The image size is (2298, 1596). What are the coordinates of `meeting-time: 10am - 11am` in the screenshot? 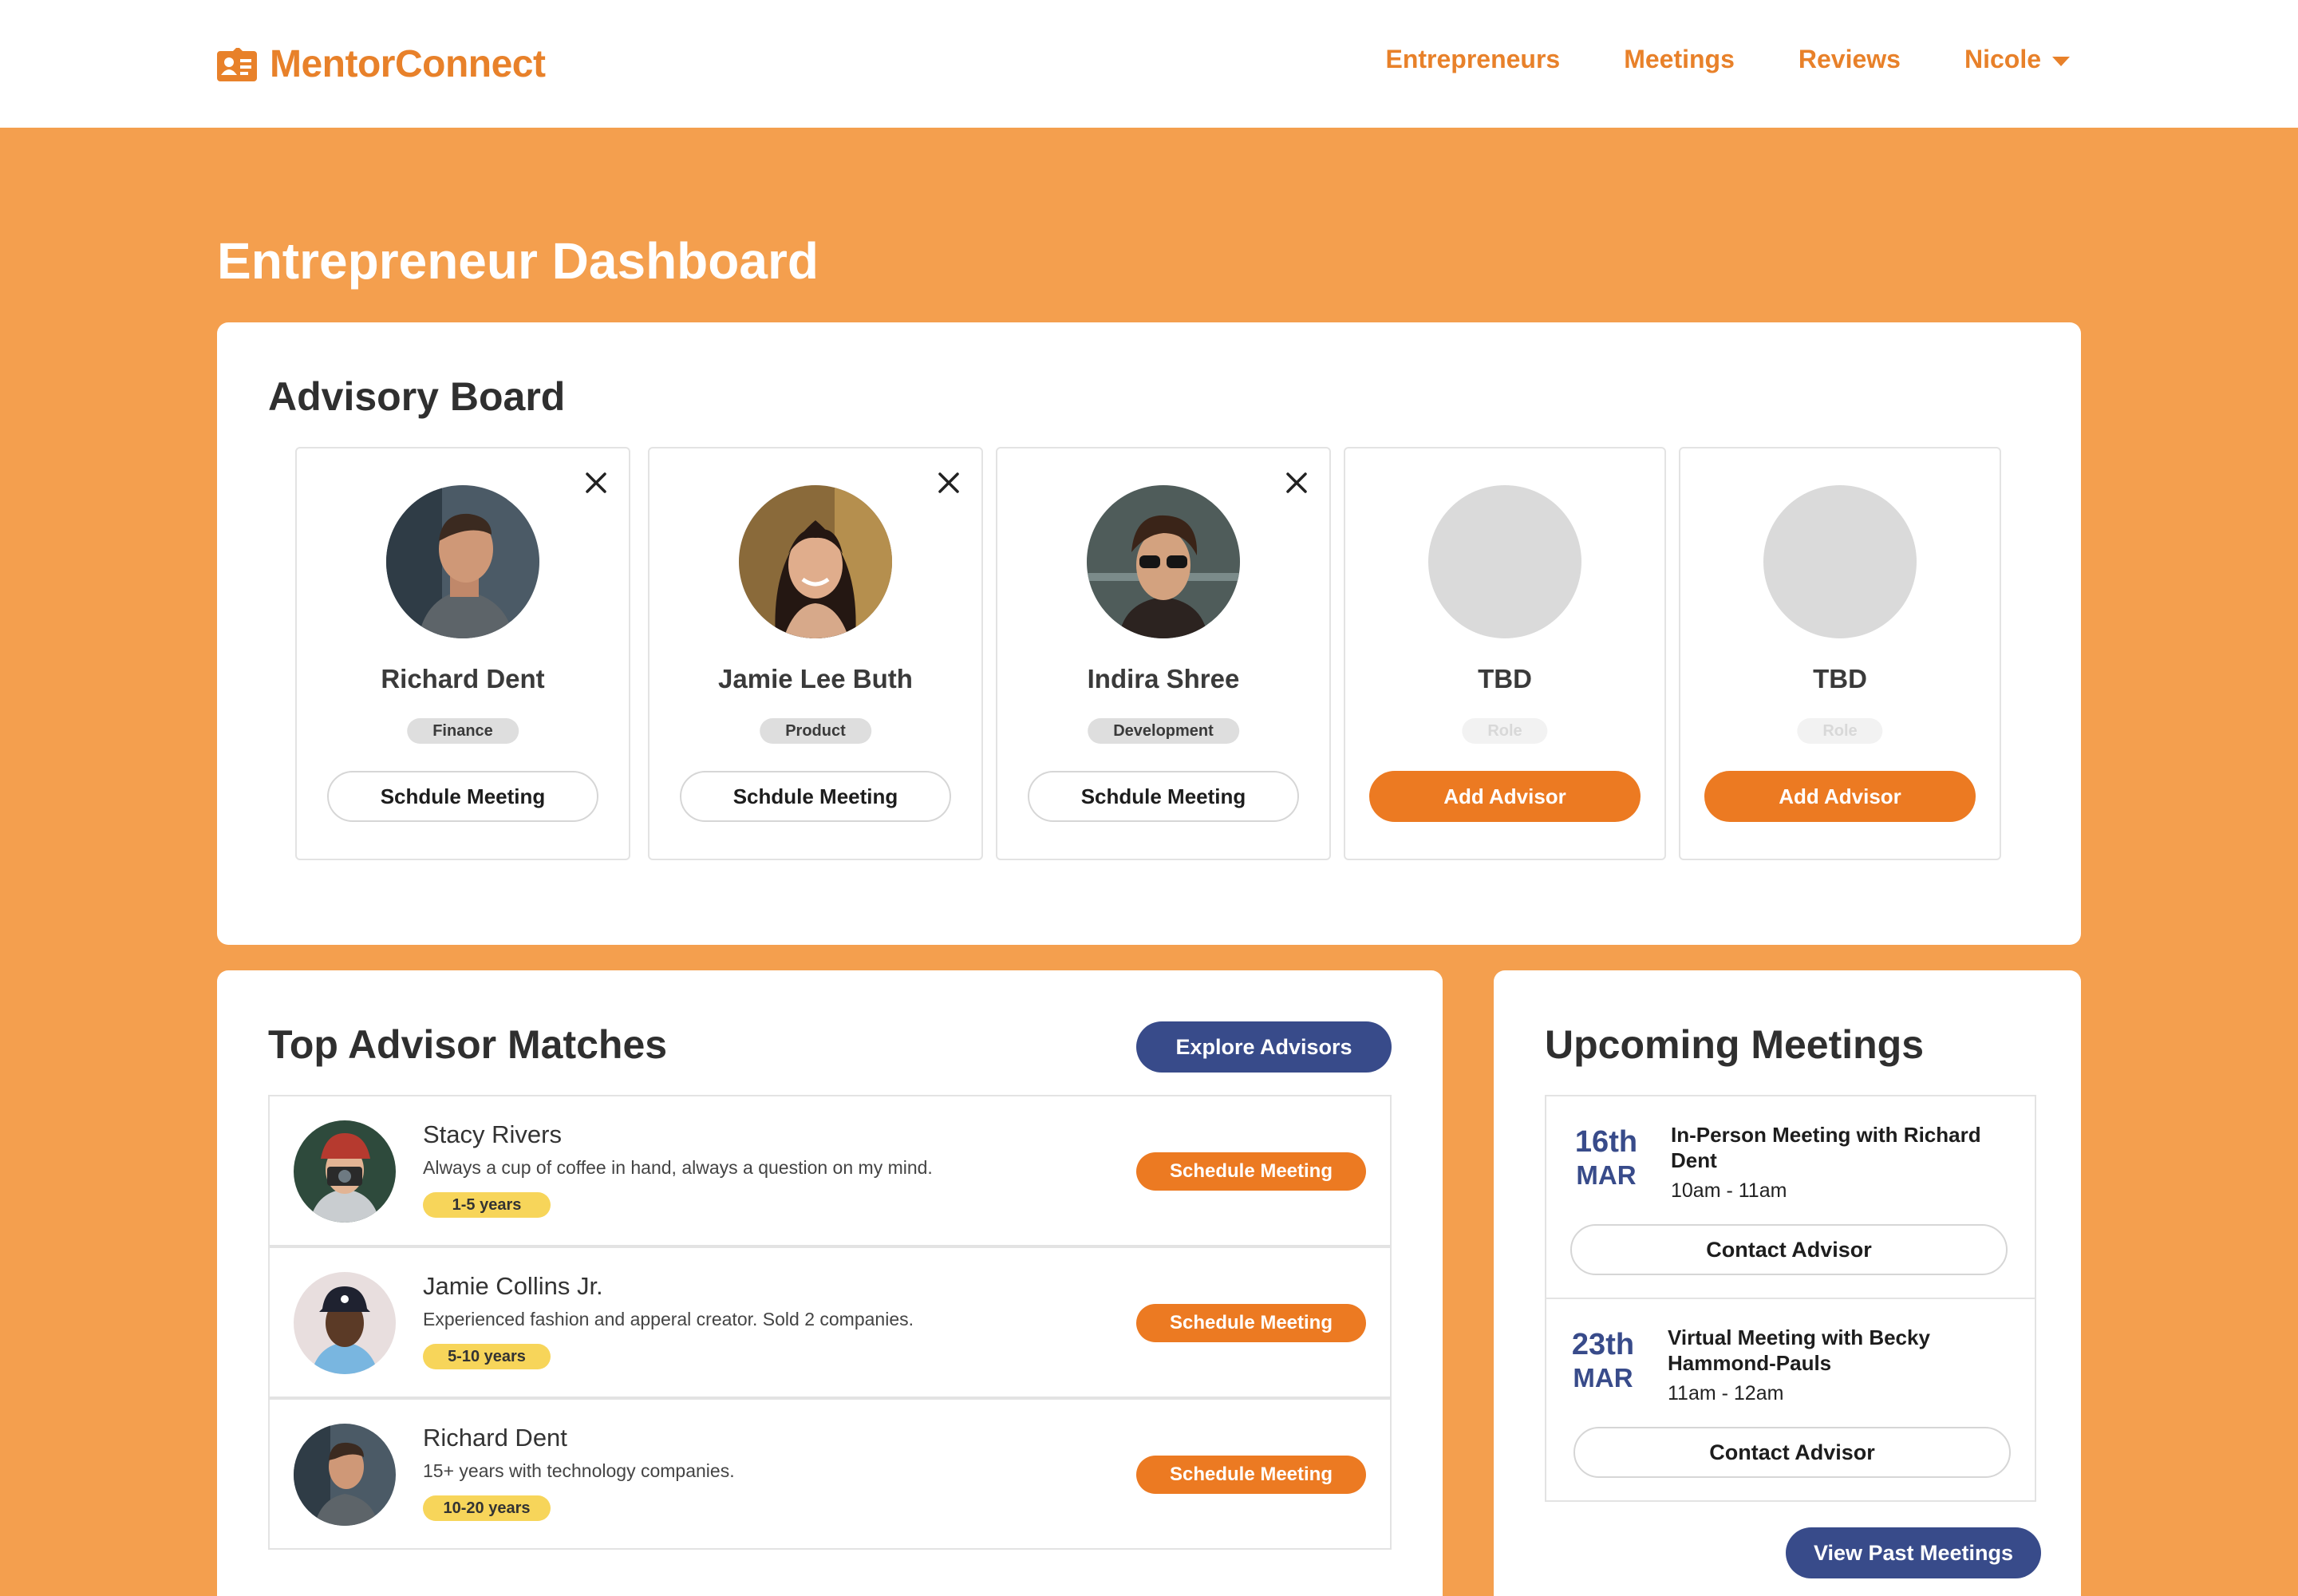 It's located at (1729, 1190).